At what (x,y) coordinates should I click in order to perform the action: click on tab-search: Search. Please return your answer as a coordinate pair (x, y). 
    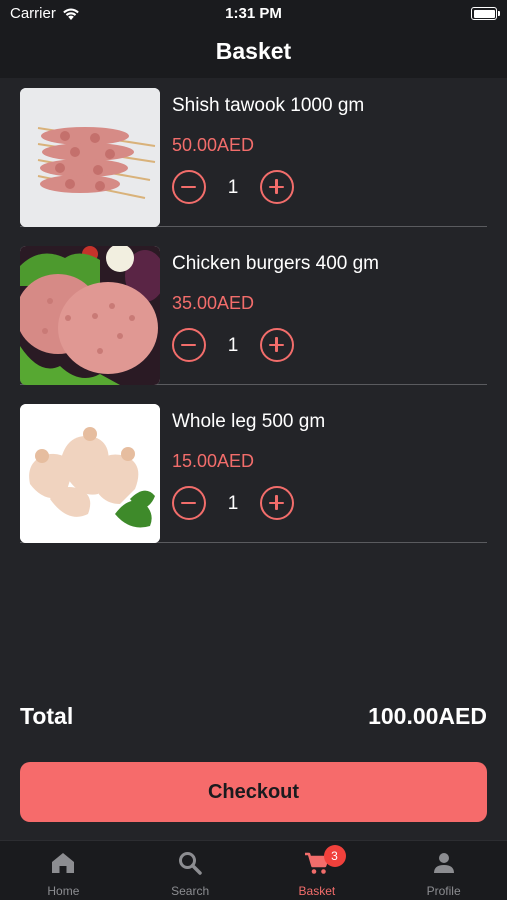
    Looking at the image, I should click on (190, 870).